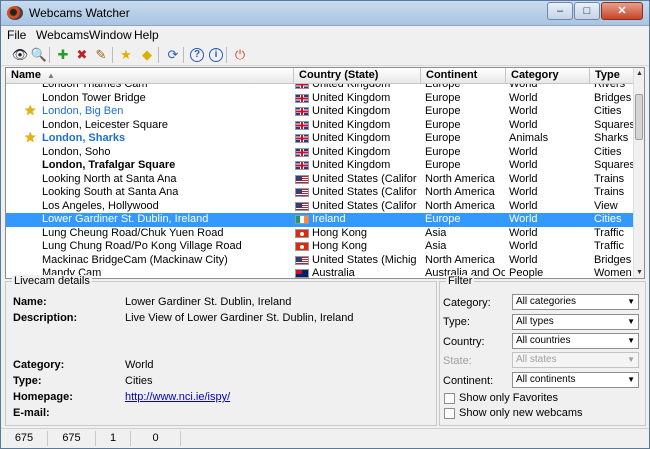 This screenshot has height=449, width=650. Describe the element at coordinates (325, 438) in the screenshot. I see `status-bar: 675 675 1 0` at that location.